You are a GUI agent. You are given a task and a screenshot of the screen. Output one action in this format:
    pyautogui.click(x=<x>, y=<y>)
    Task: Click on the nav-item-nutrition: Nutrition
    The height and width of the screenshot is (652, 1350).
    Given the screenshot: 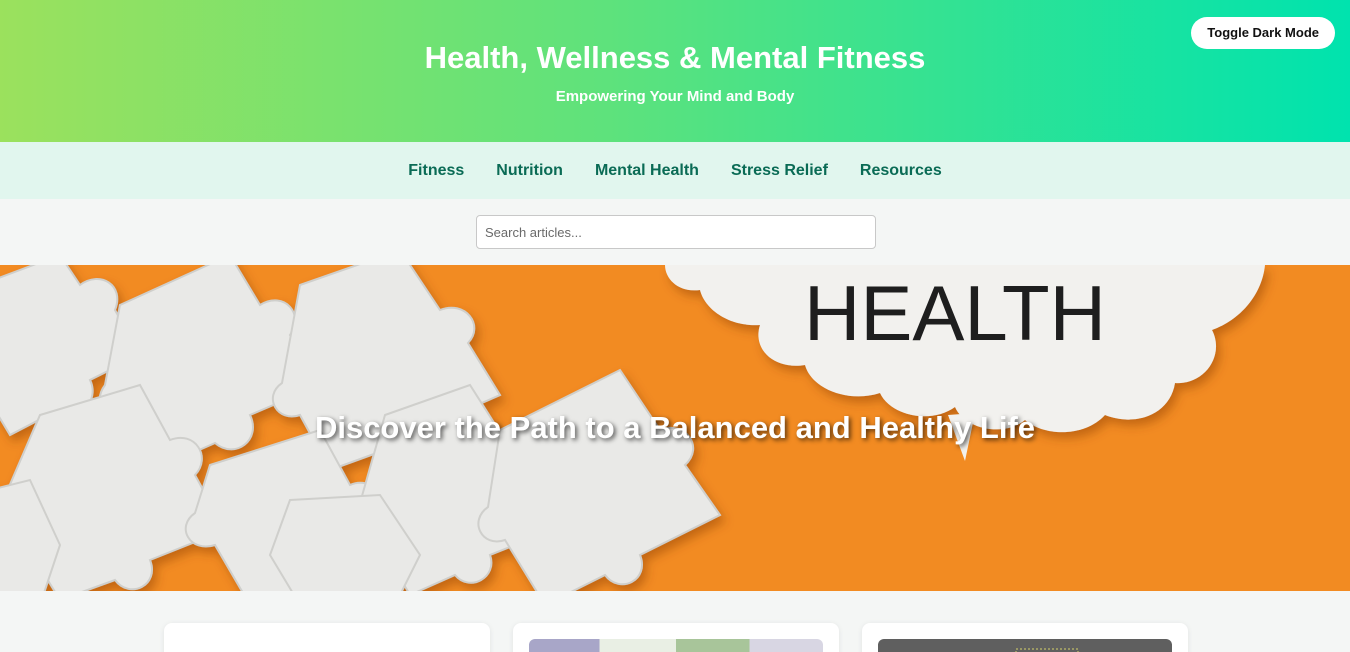 What is the action you would take?
    pyautogui.click(x=529, y=171)
    